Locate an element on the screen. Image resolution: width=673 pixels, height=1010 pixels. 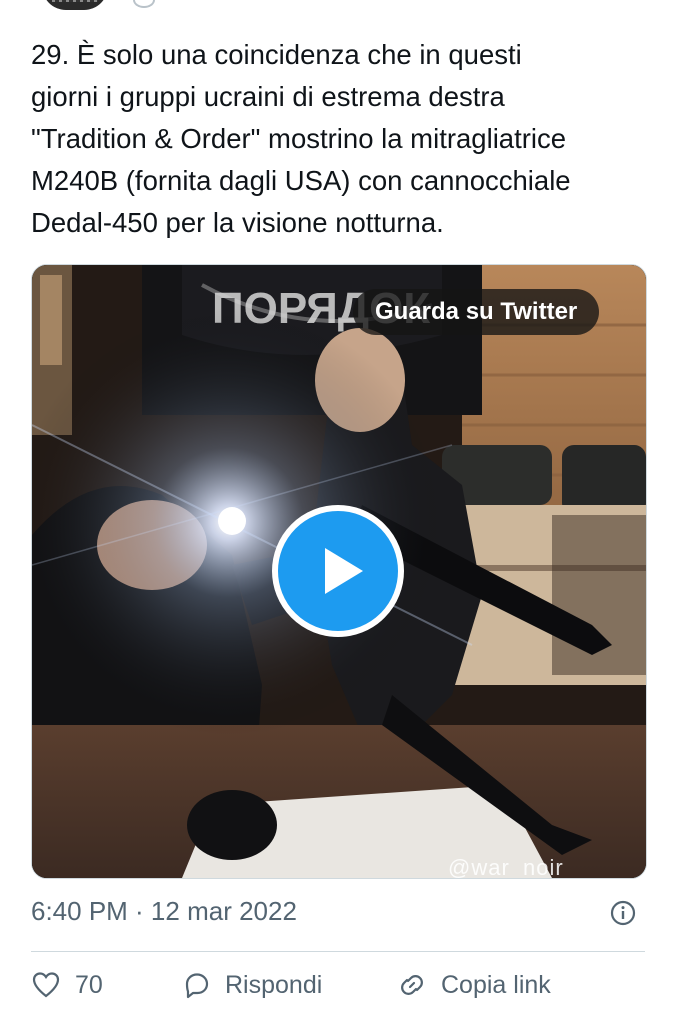
tweet-actions: 70 Rispondi Copia link is located at coordinates (338, 990).